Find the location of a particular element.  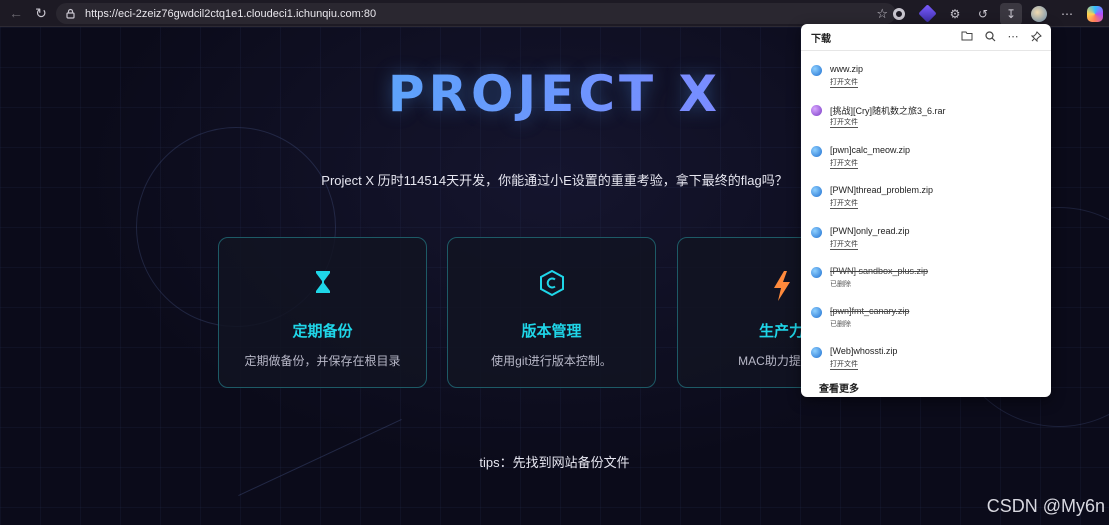

download-item: [PWN] sandbox_plus.zip 已删除 is located at coordinates (926, 282).